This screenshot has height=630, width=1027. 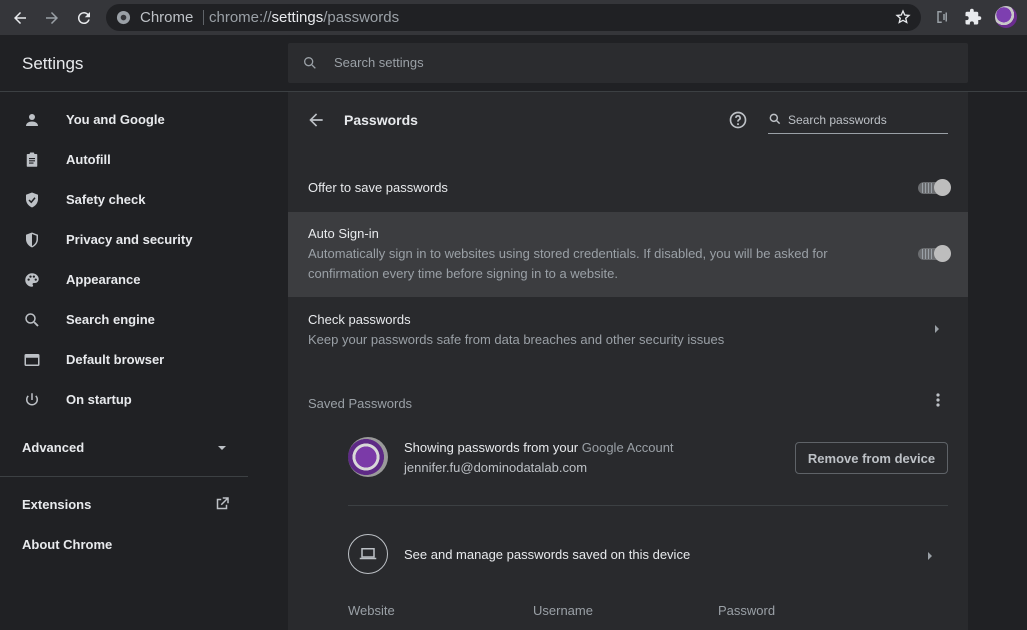 What do you see at coordinates (343, 233) in the screenshot?
I see `auto-signin-label: Auto Sign-in` at bounding box center [343, 233].